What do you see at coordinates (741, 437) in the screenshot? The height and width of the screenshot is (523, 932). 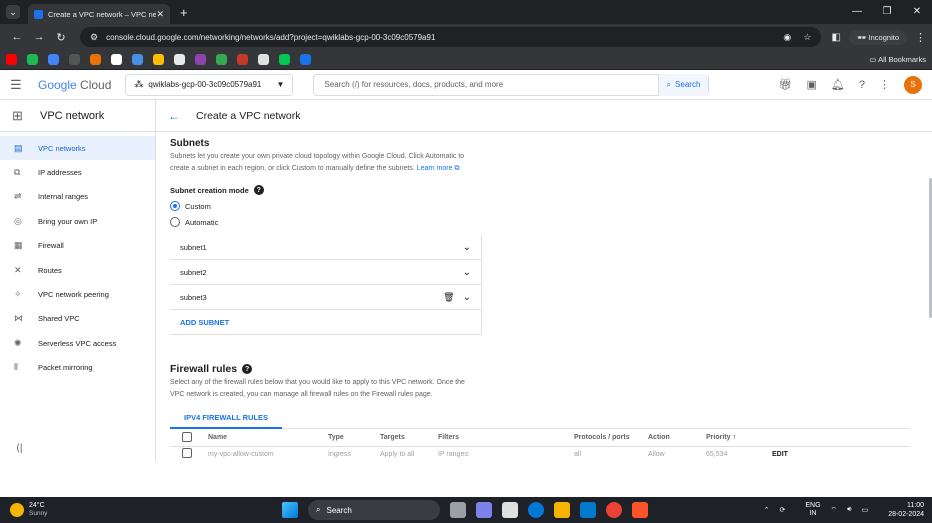 I see `col-priority: Priority ↑` at bounding box center [741, 437].